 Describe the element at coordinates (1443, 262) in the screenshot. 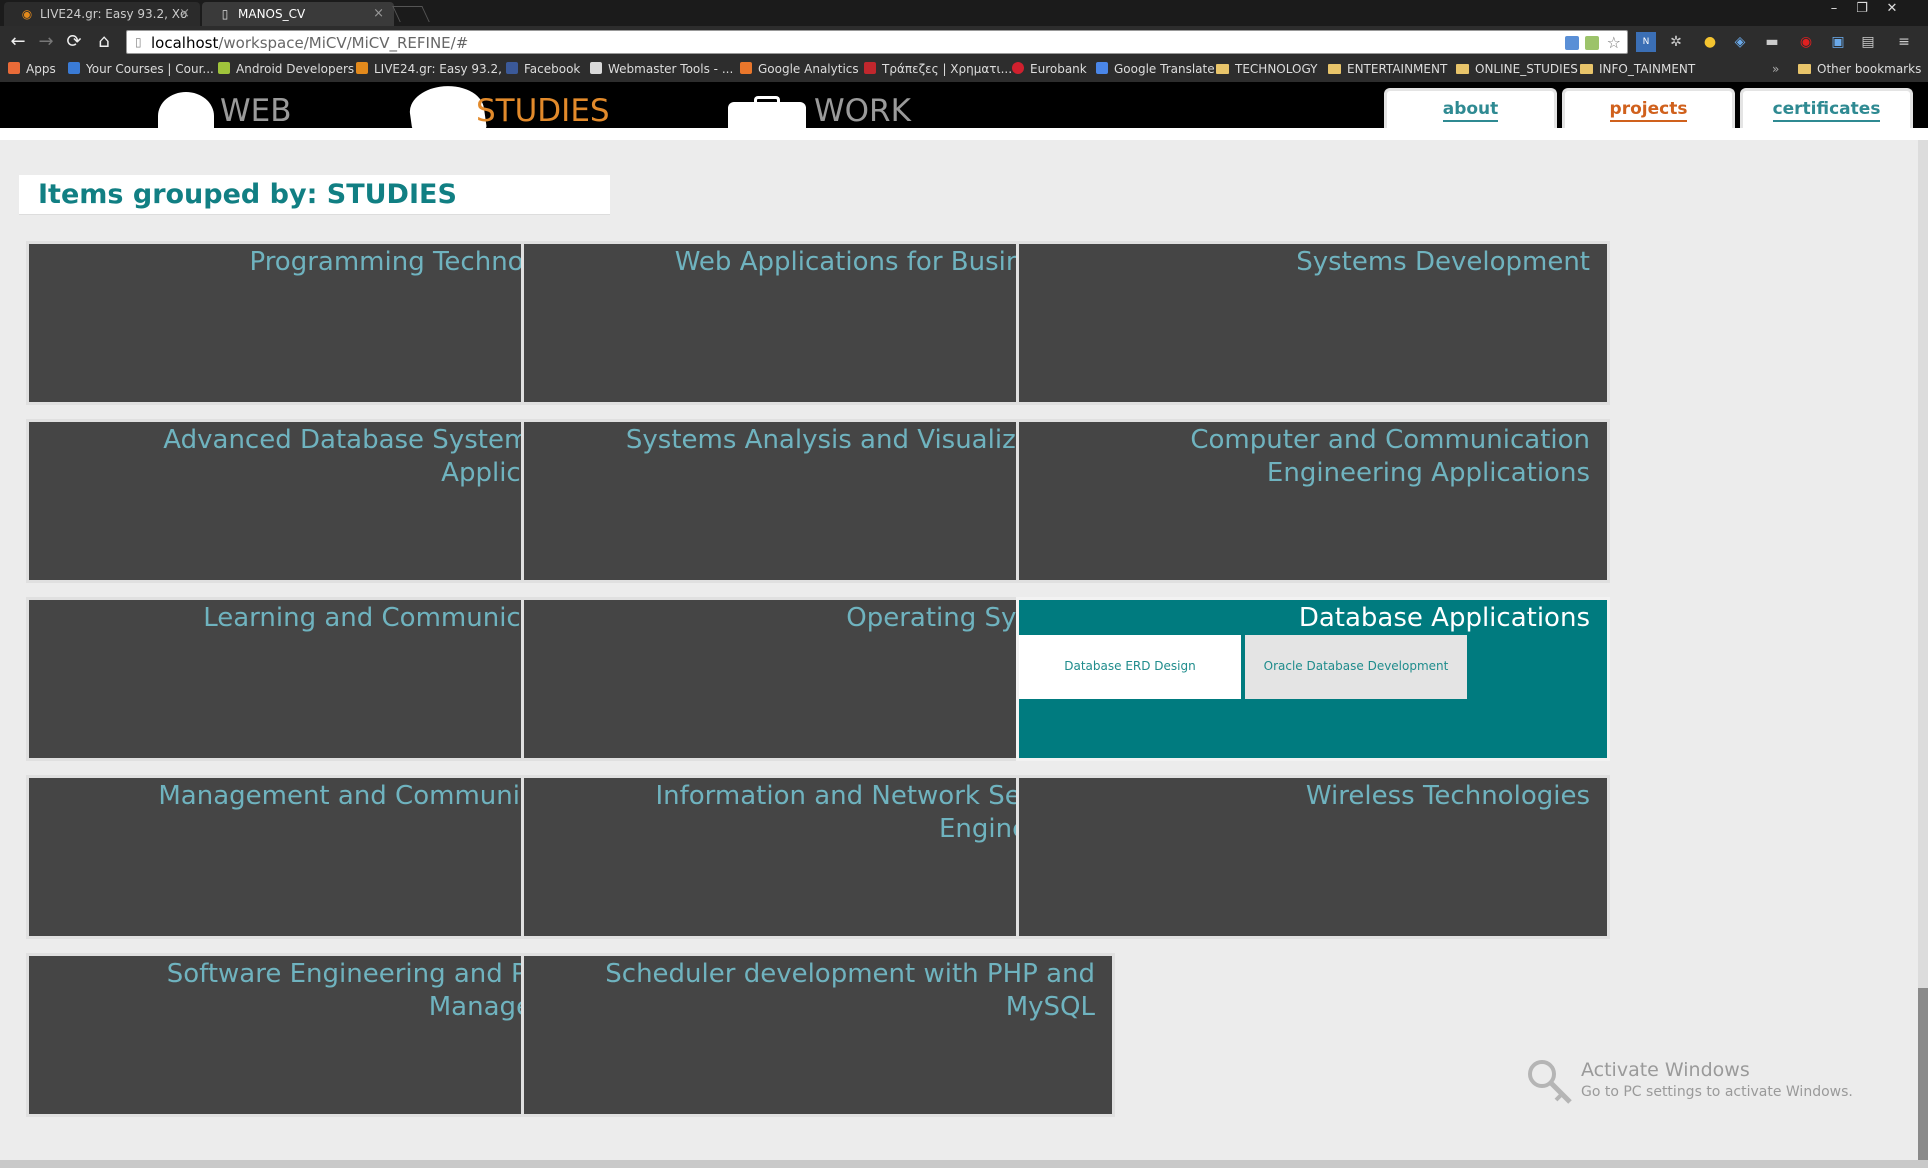

I see `study-card-title: Systems Development` at that location.